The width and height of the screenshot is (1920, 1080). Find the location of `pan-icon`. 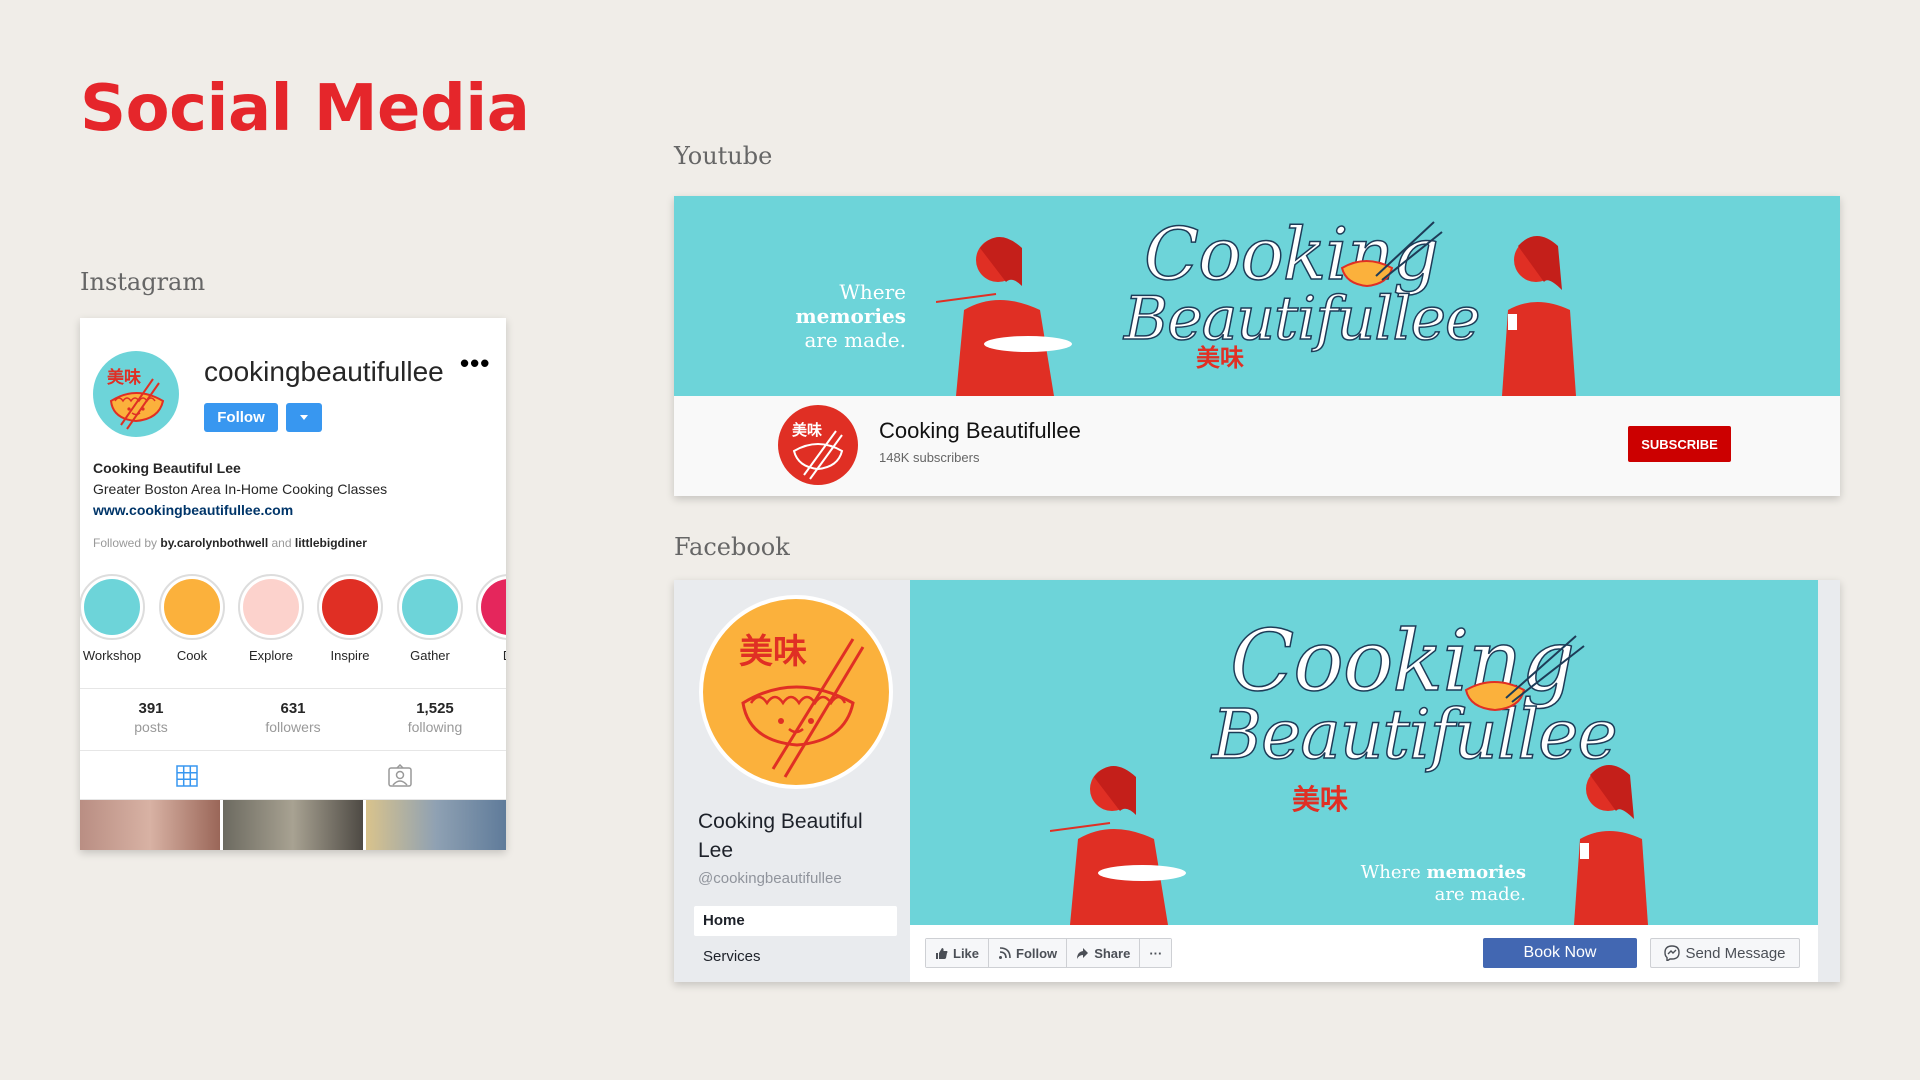

pan-icon is located at coordinates (192, 607).